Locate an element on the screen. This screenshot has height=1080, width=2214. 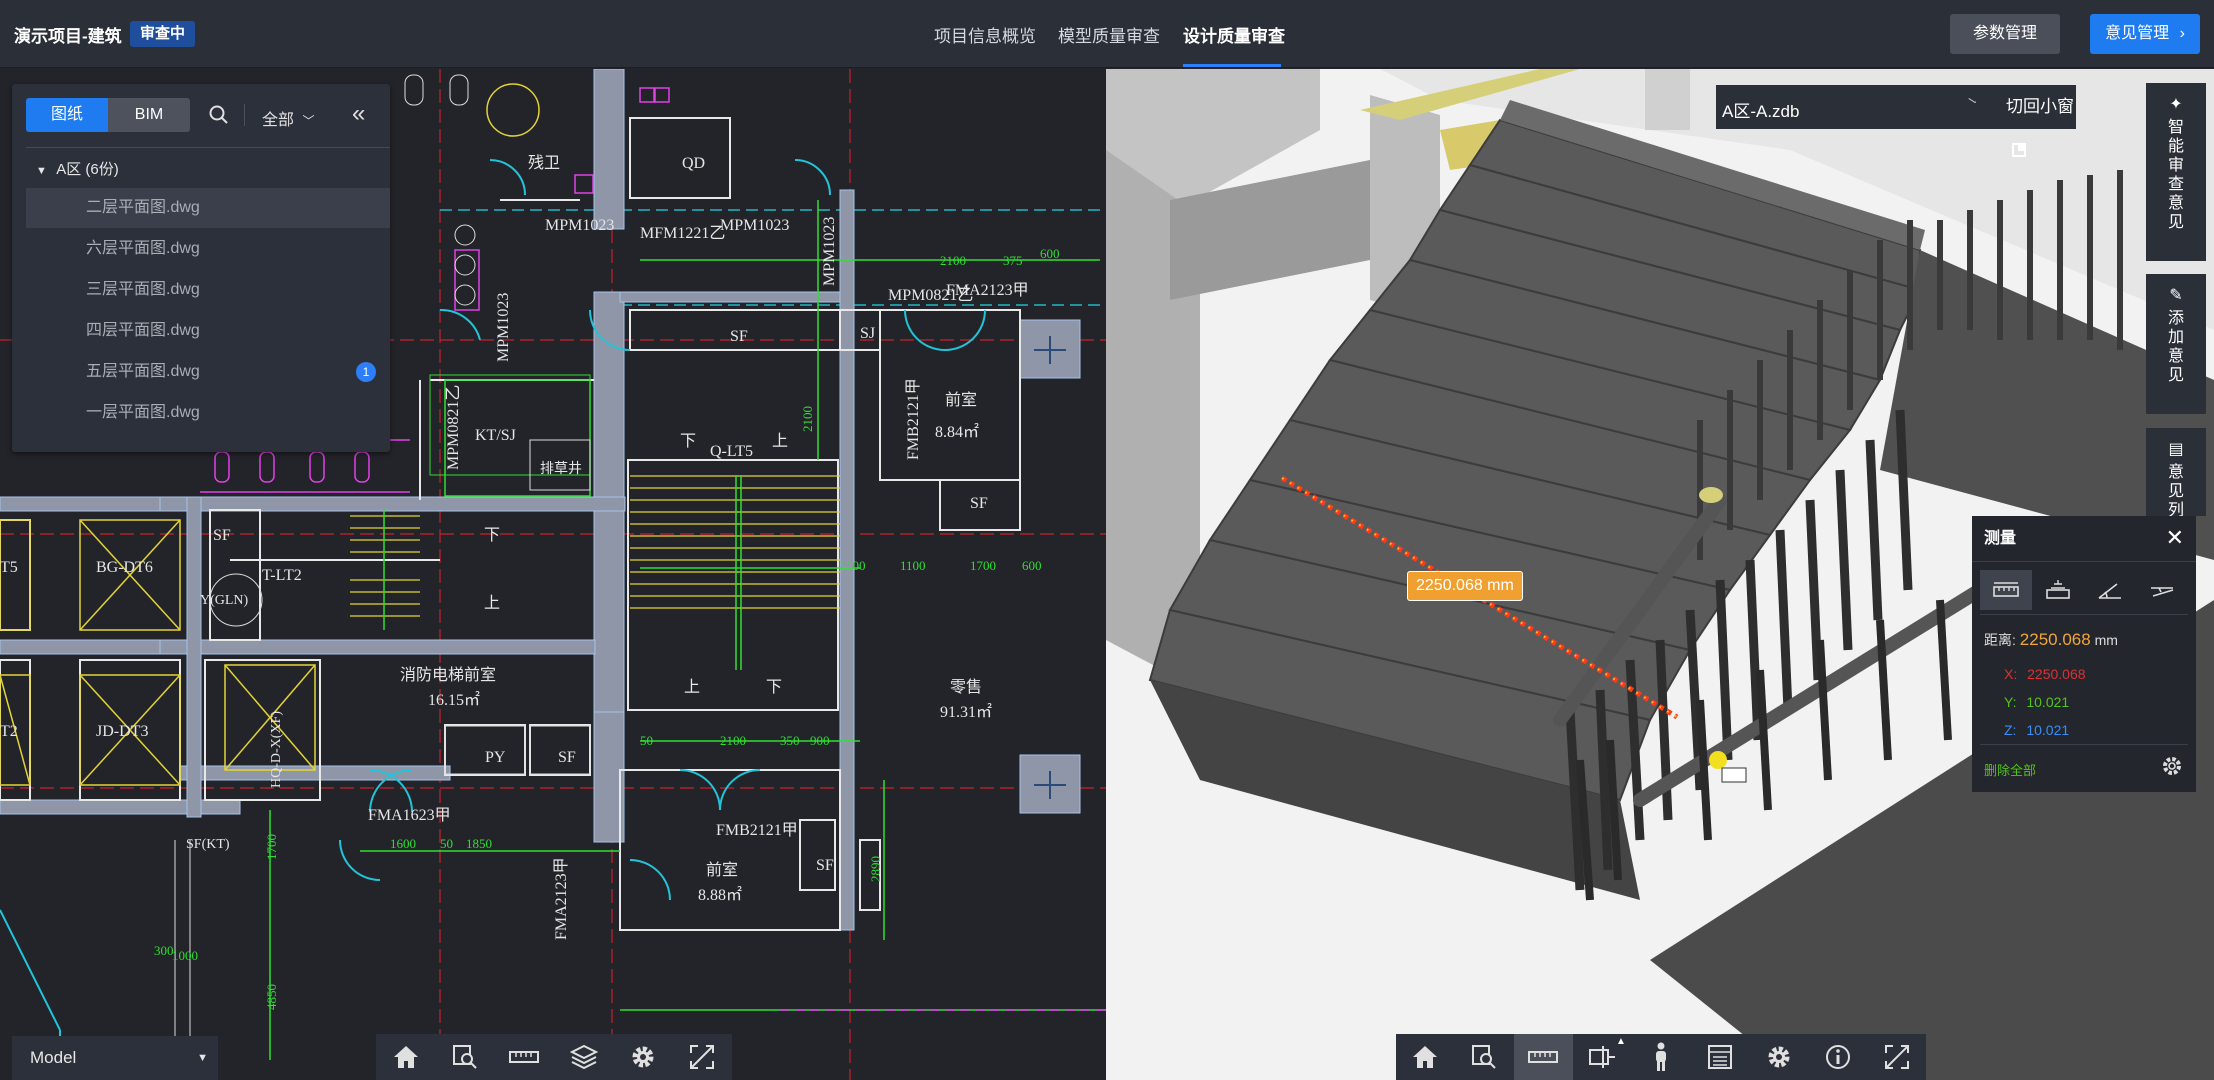
measure-divider is located at coordinates (2084, 744).